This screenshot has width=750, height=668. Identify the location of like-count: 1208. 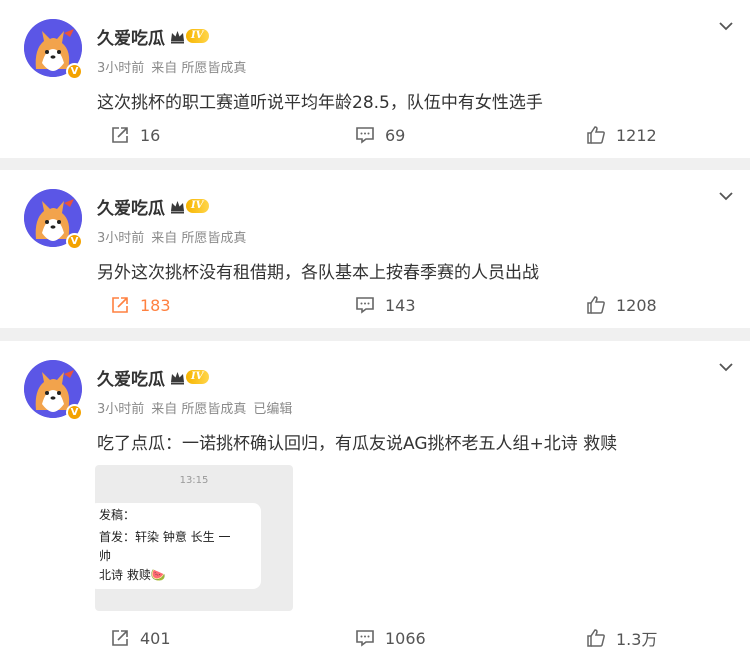
(636, 305).